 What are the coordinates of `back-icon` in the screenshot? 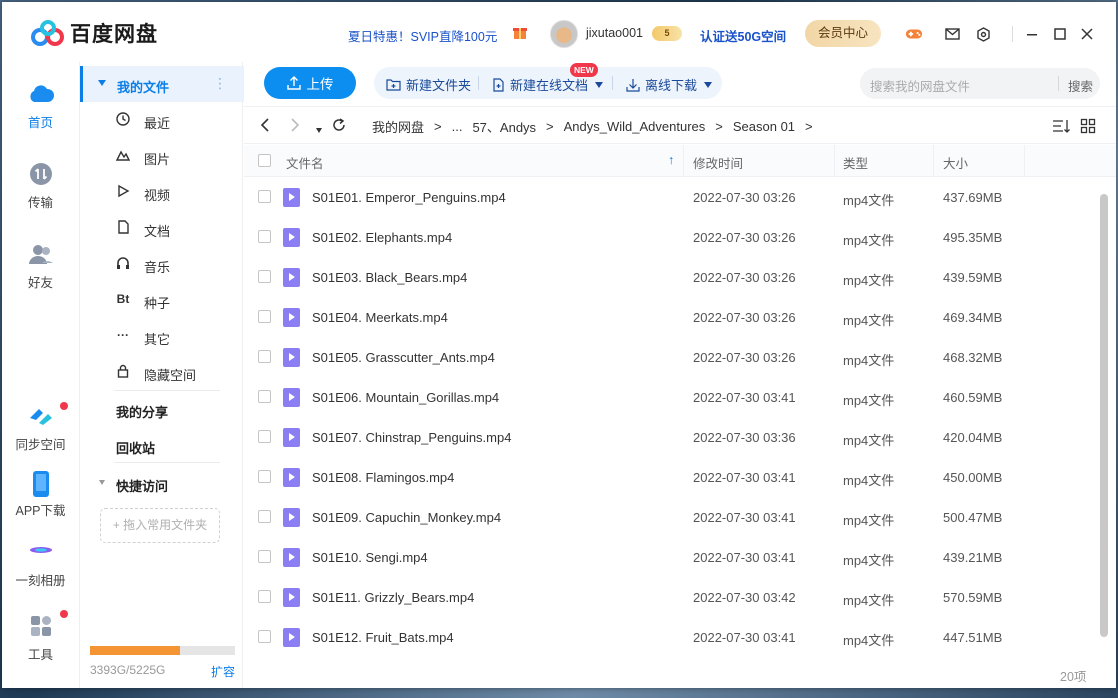 It's located at (265, 126).